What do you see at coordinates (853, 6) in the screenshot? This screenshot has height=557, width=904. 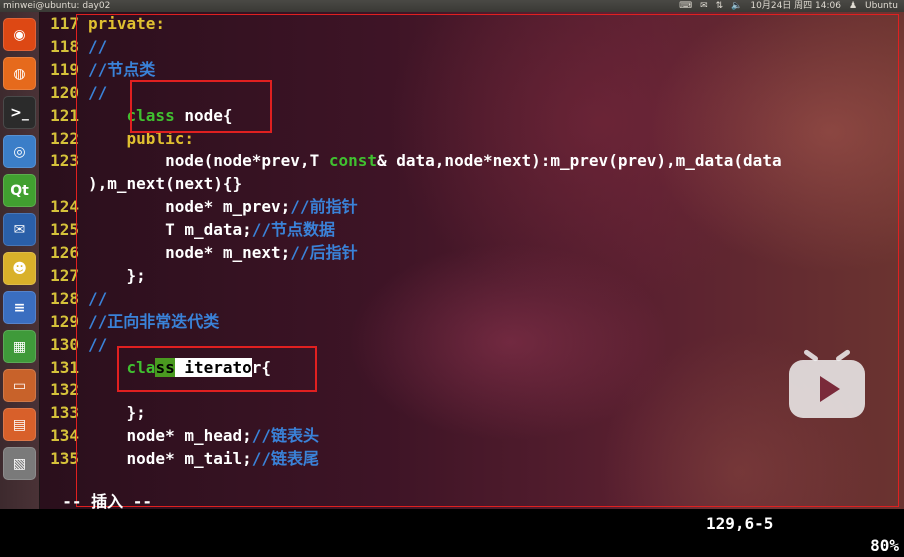 I see `user-icon: ♟` at bounding box center [853, 6].